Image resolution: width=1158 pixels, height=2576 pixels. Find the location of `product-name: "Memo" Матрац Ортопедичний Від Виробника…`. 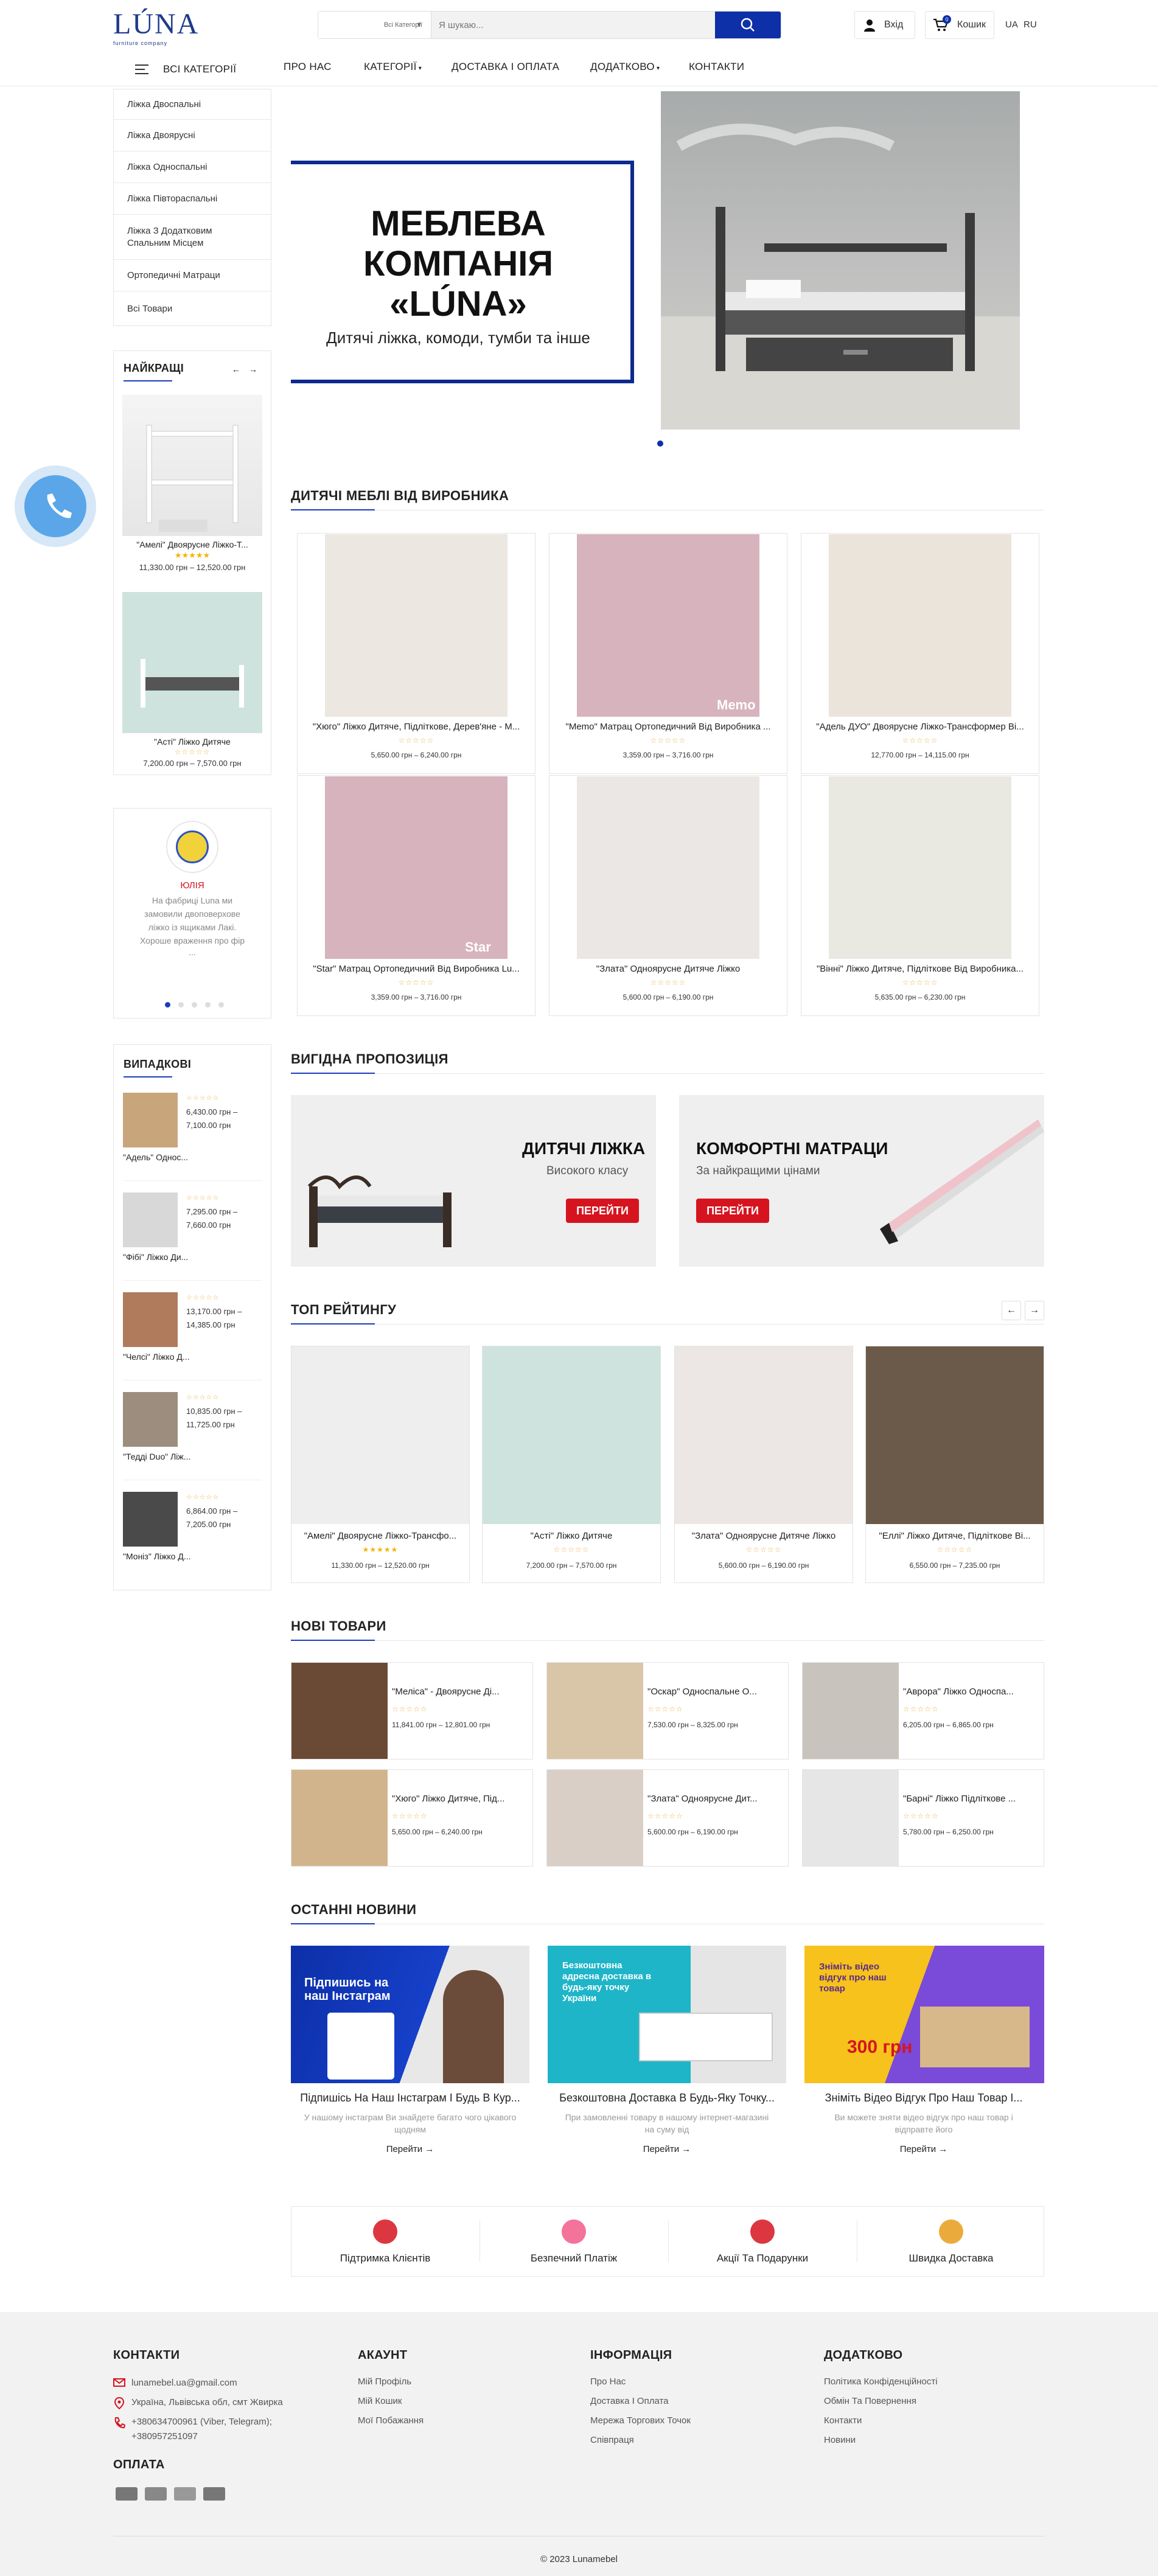

product-name: "Memo" Матрац Ортопедичний Від Виробника… is located at coordinates (668, 727).